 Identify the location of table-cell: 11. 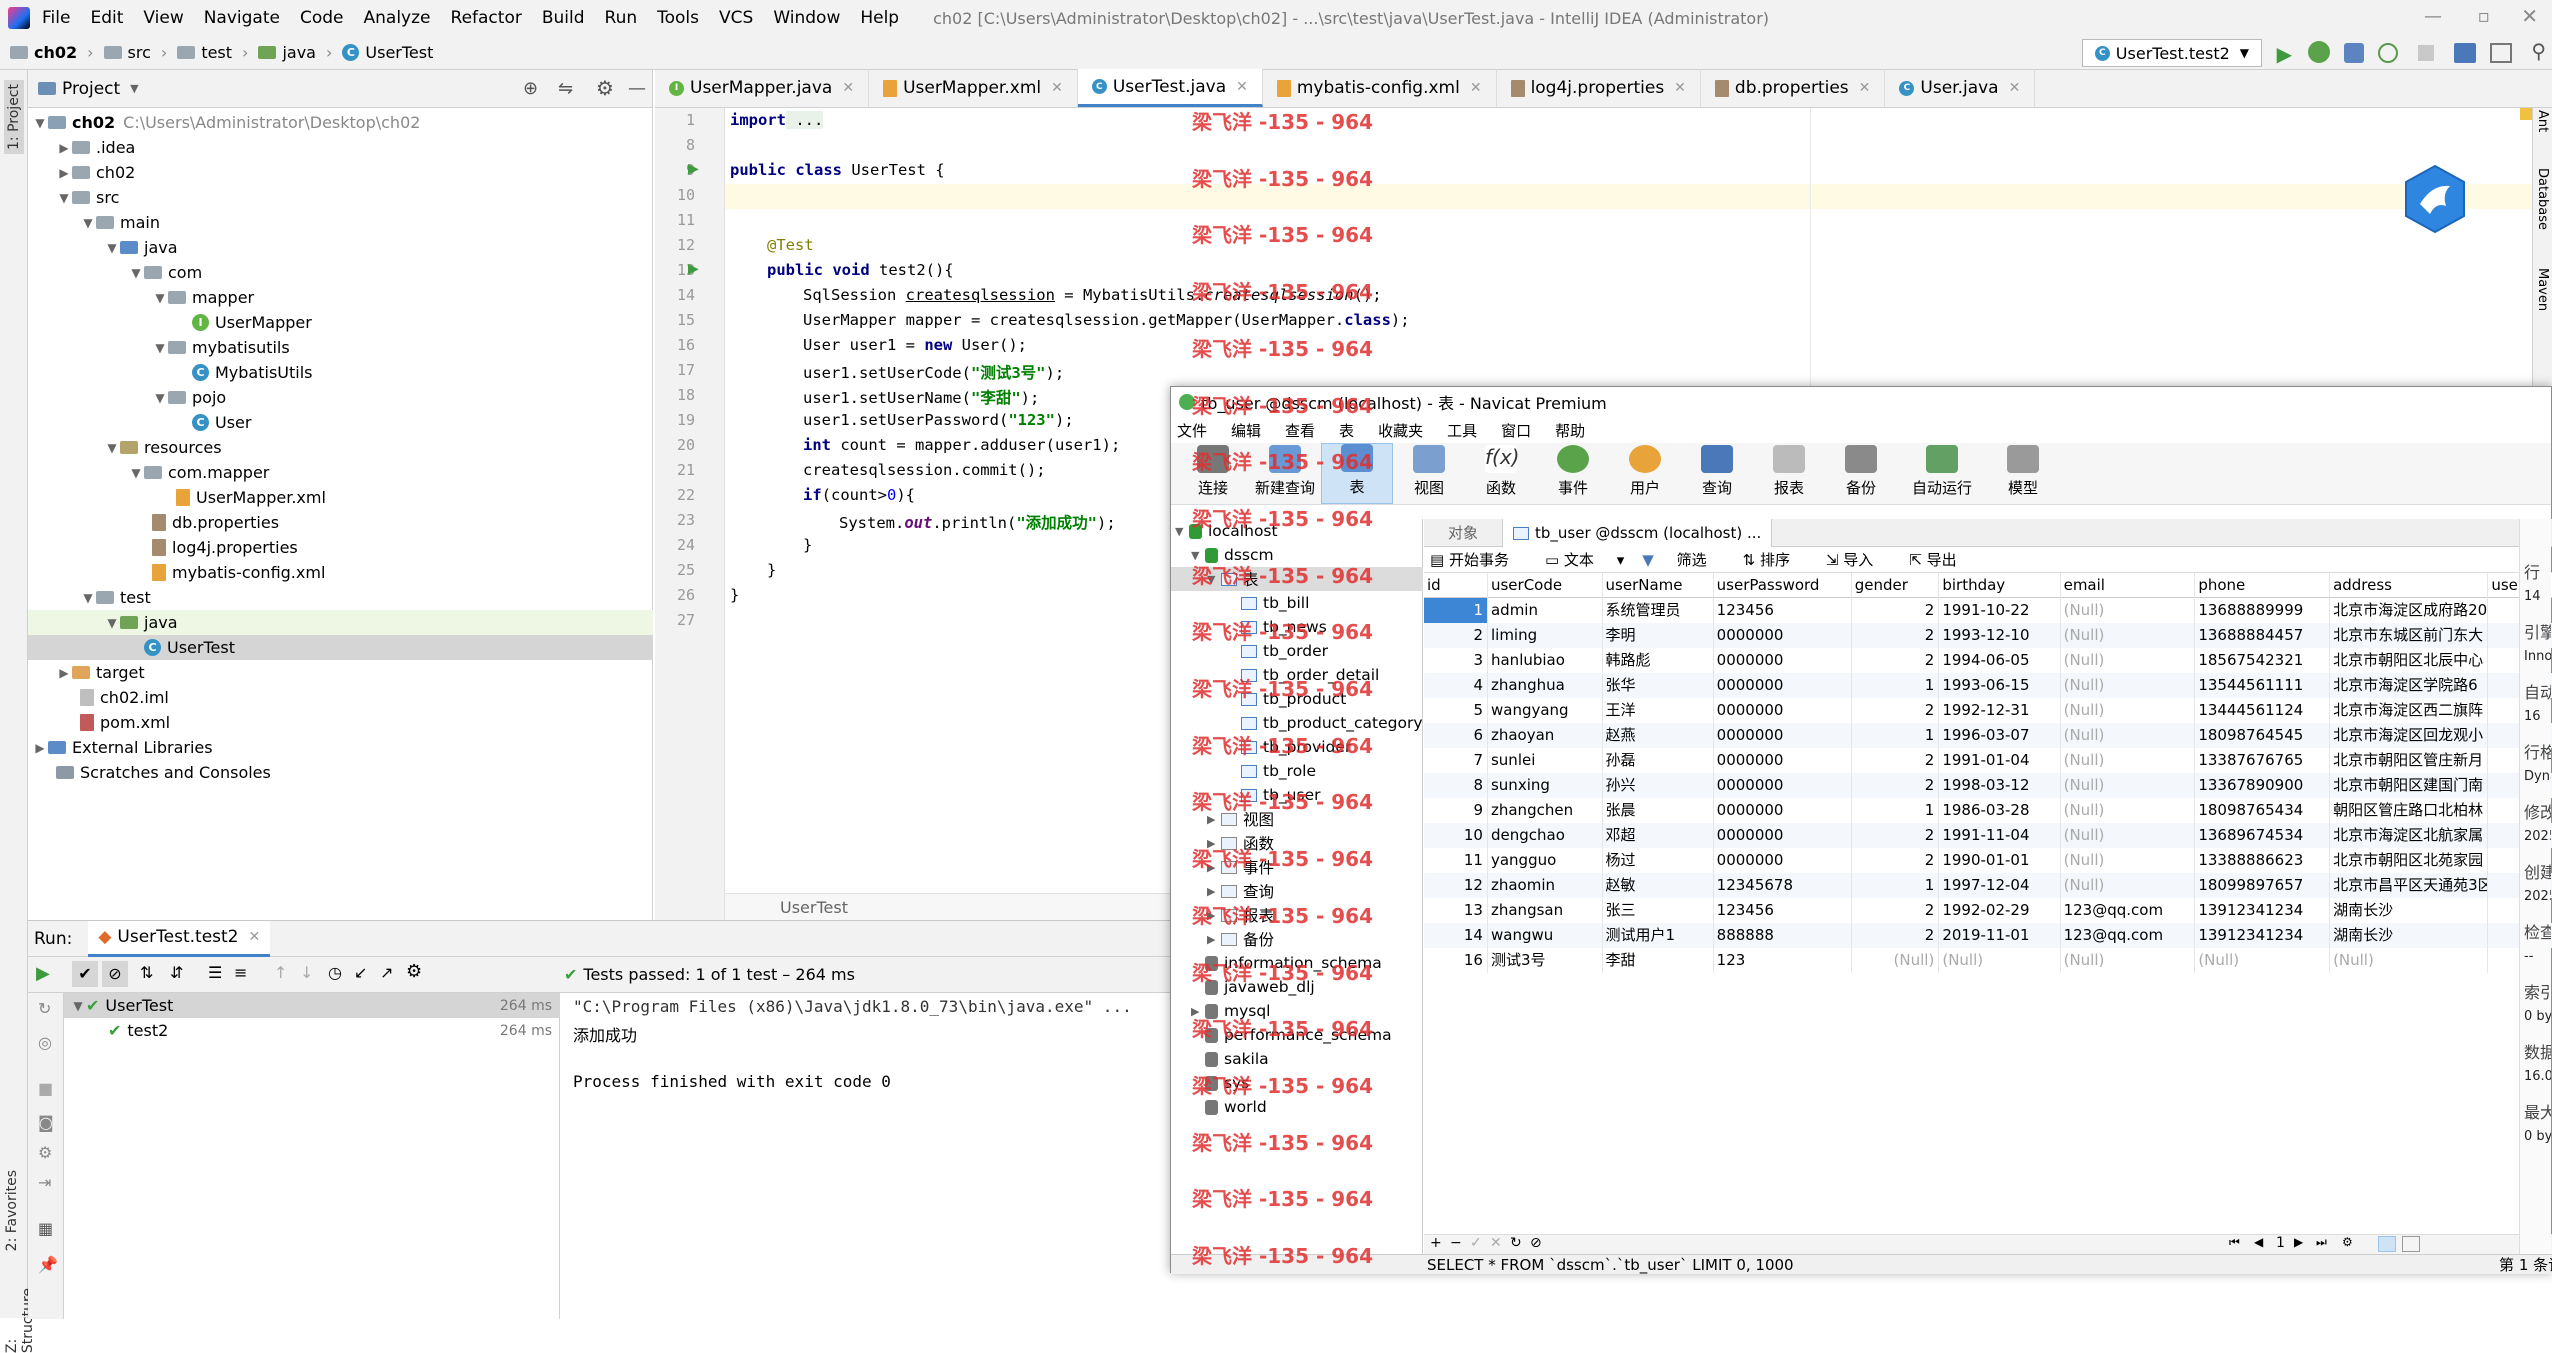
(1456, 860).